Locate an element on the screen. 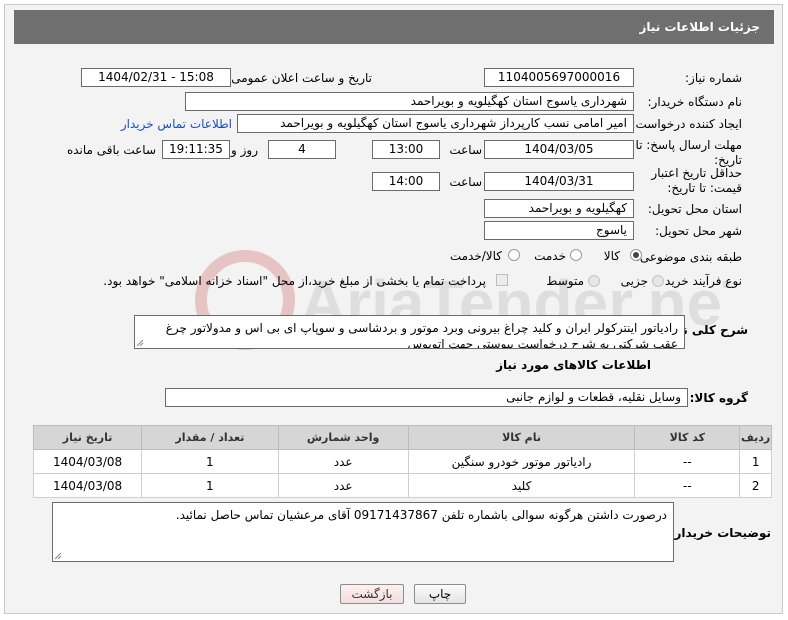 Image resolution: width=788 pixels, height=620 pixels. buyer-org-field: شهرداری یاسوج استان کهگیلویه و بویراحمد is located at coordinates (409, 101).